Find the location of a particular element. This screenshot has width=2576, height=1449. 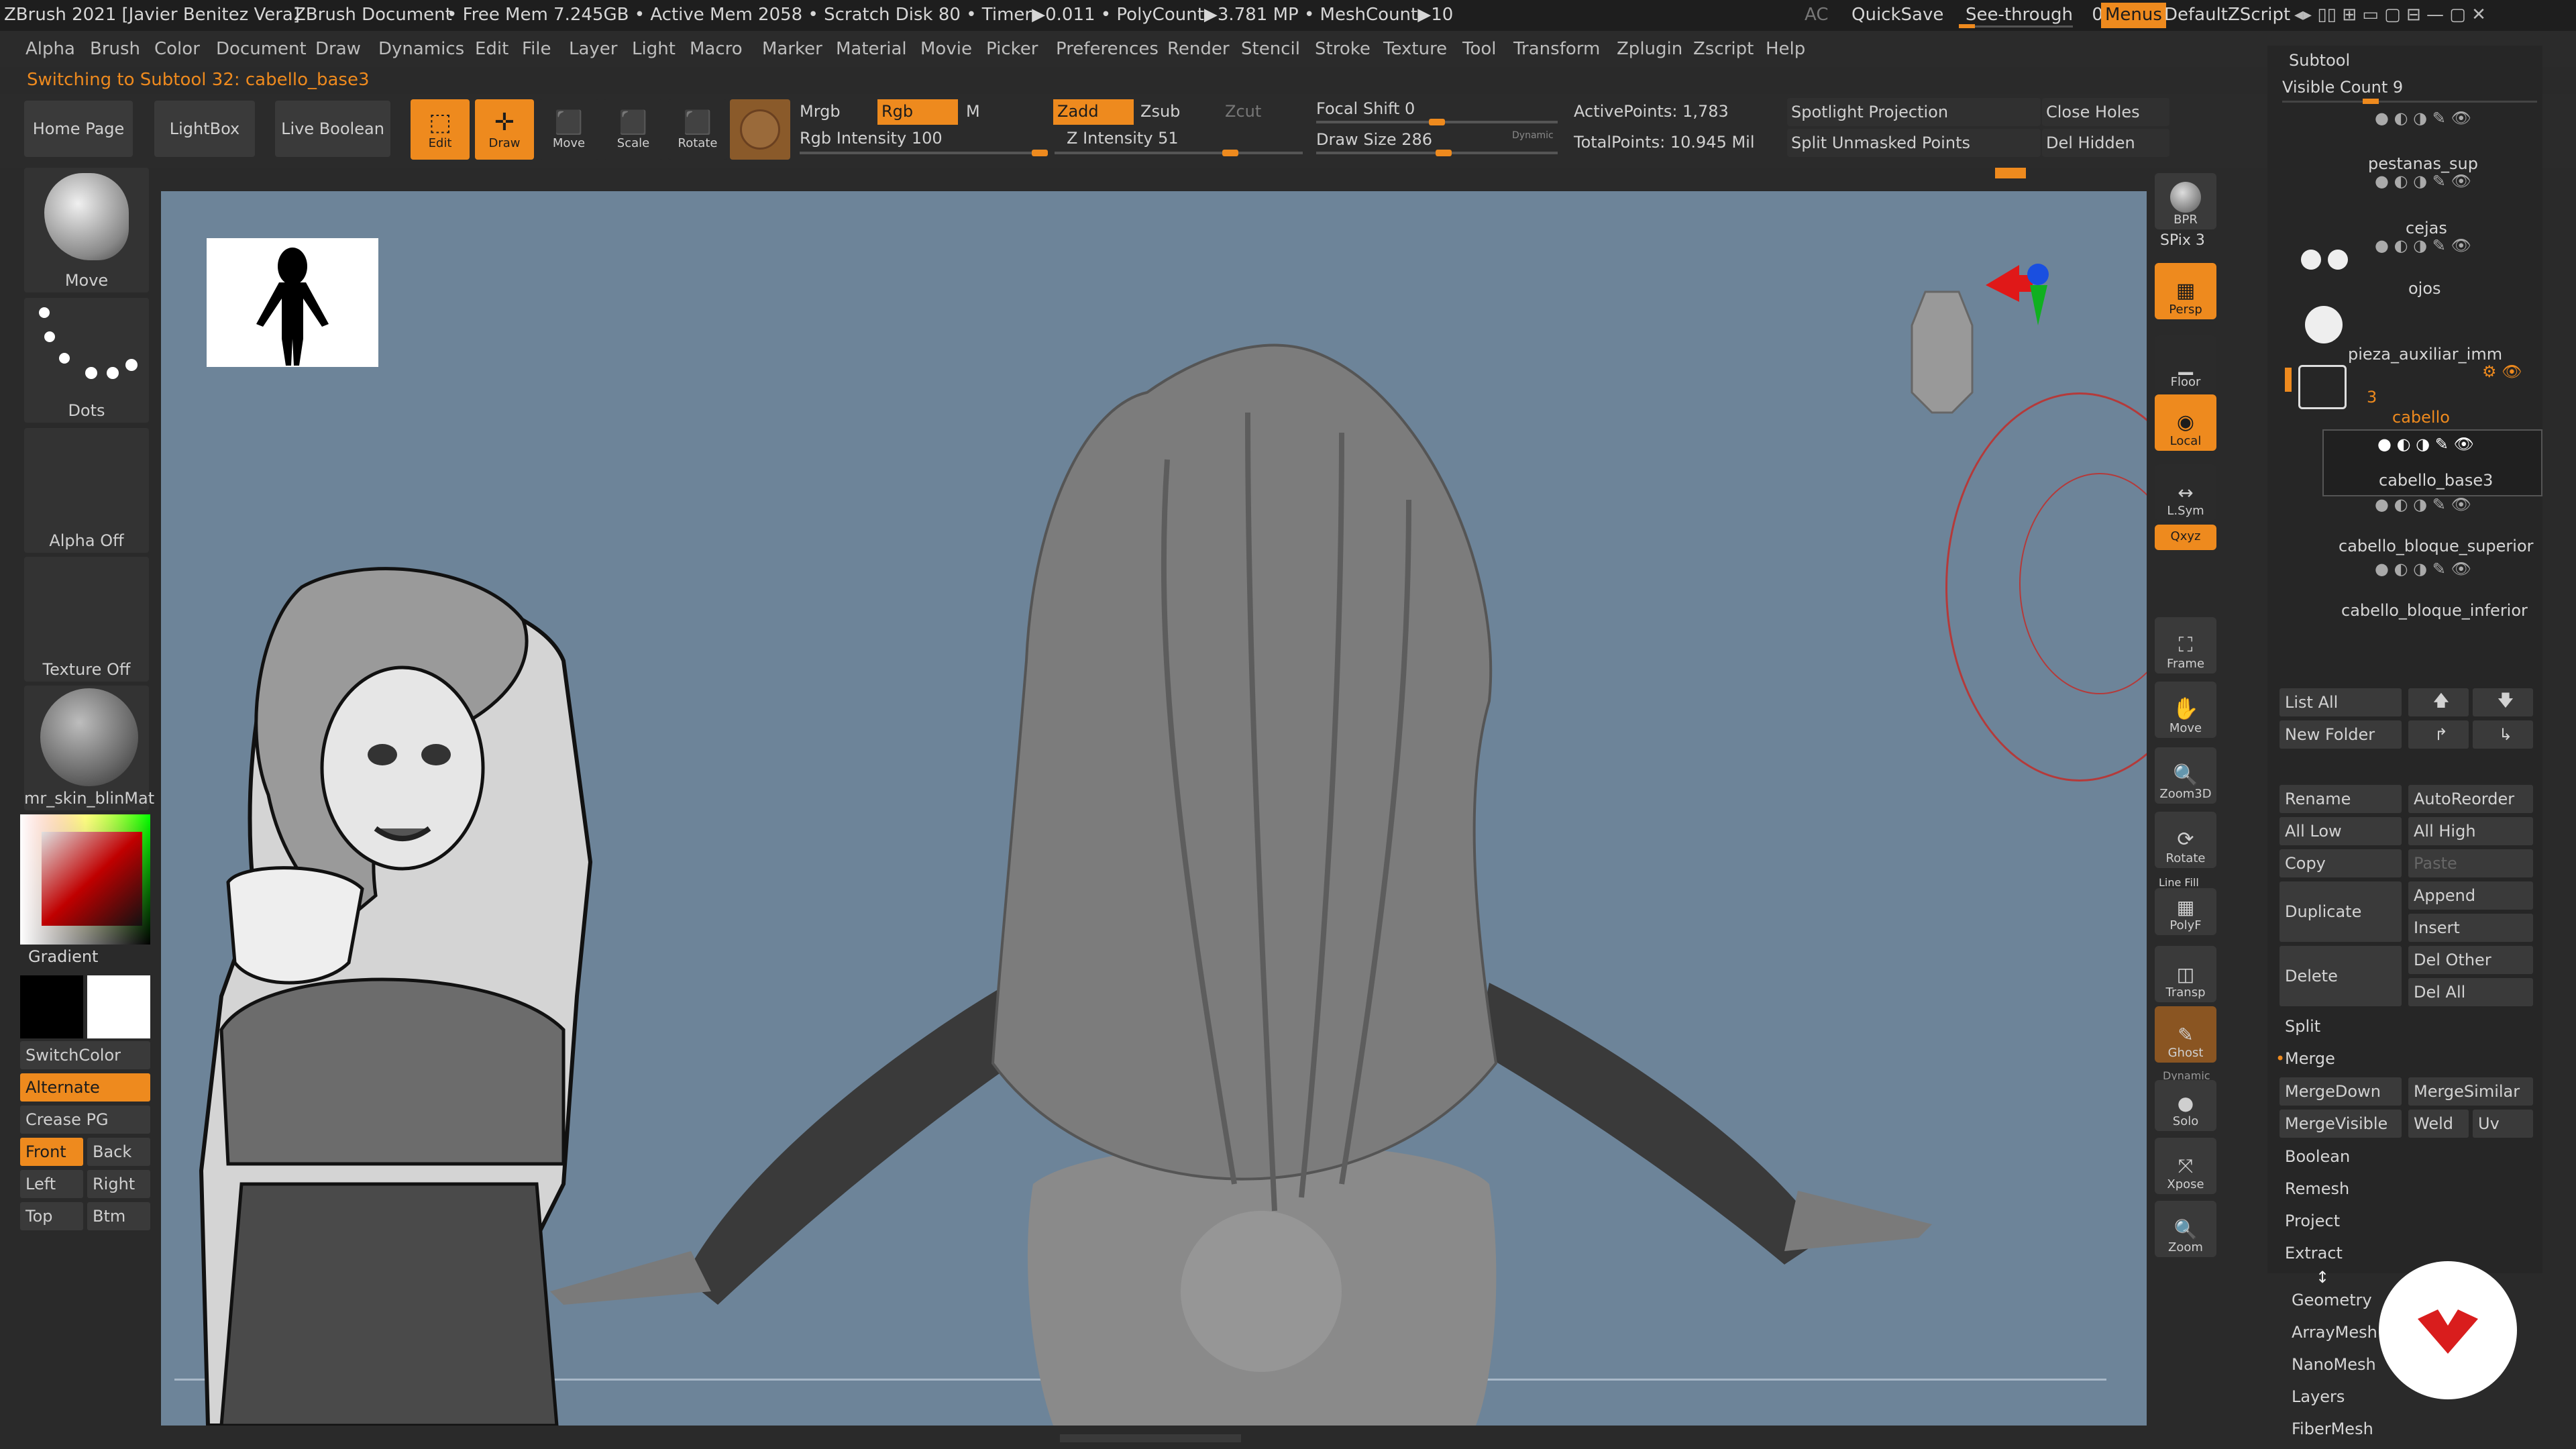

menu-brush: Brush is located at coordinates (115, 49).